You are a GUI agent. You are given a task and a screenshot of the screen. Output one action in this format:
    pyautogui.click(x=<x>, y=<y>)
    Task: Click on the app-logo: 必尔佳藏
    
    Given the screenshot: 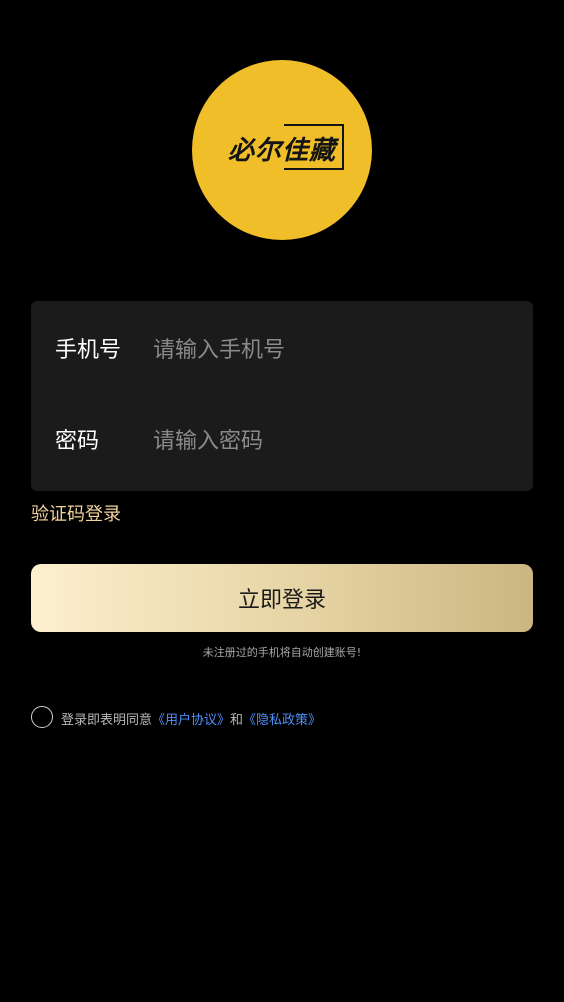 What is the action you would take?
    pyautogui.click(x=282, y=150)
    